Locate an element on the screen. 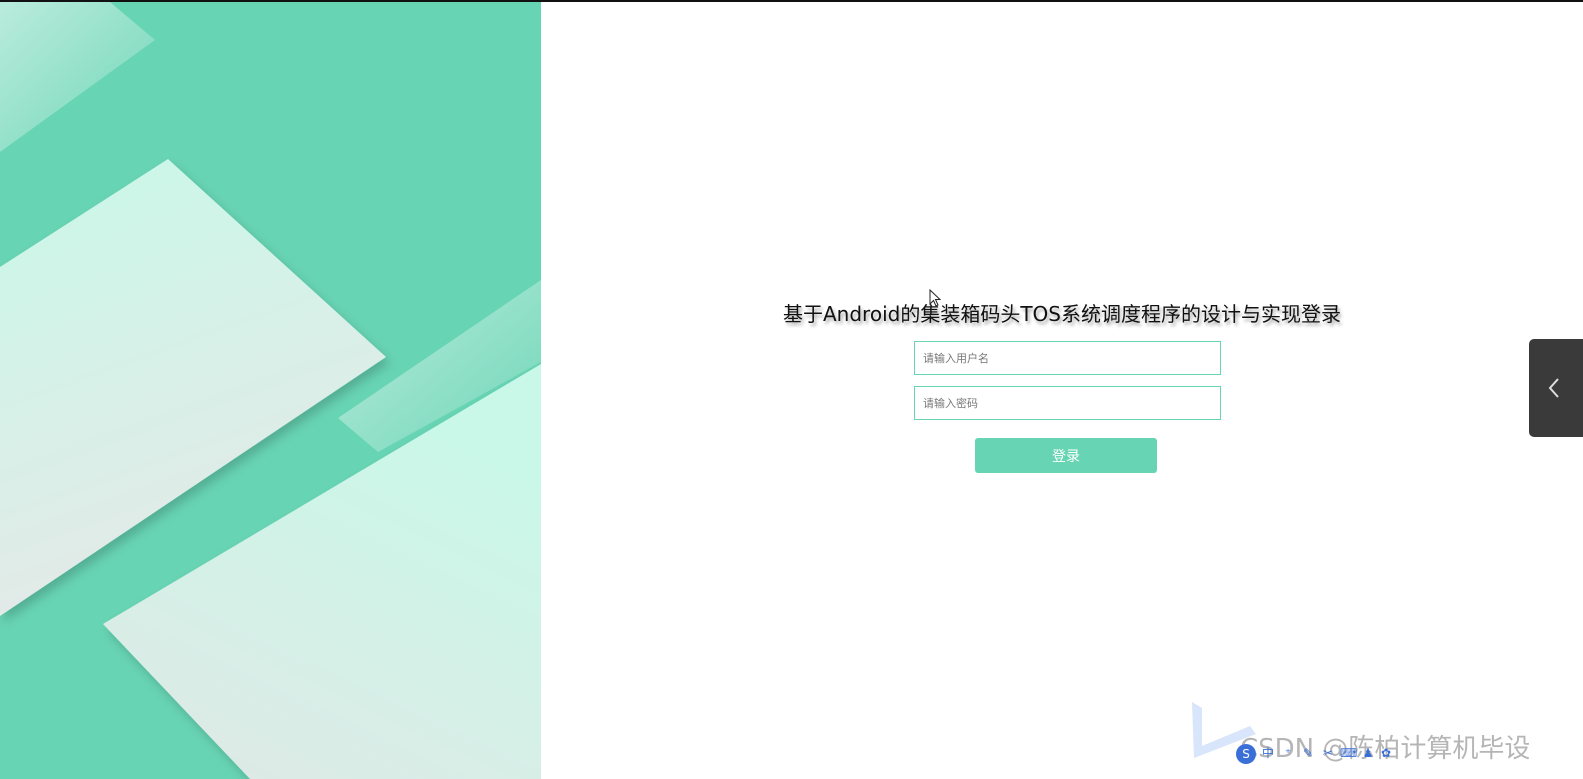 The width and height of the screenshot is (1583, 779). ime-punctuation-icon: ⁺ is located at coordinates (1288, 753).